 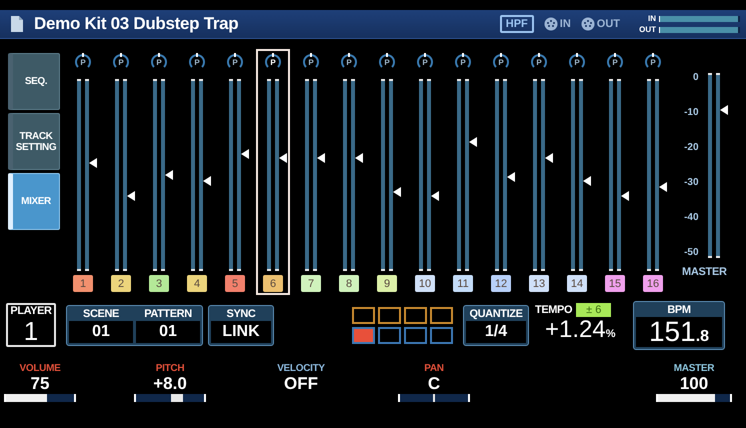 What do you see at coordinates (301, 368) in the screenshot?
I see `parameter-label: VELOCITY` at bounding box center [301, 368].